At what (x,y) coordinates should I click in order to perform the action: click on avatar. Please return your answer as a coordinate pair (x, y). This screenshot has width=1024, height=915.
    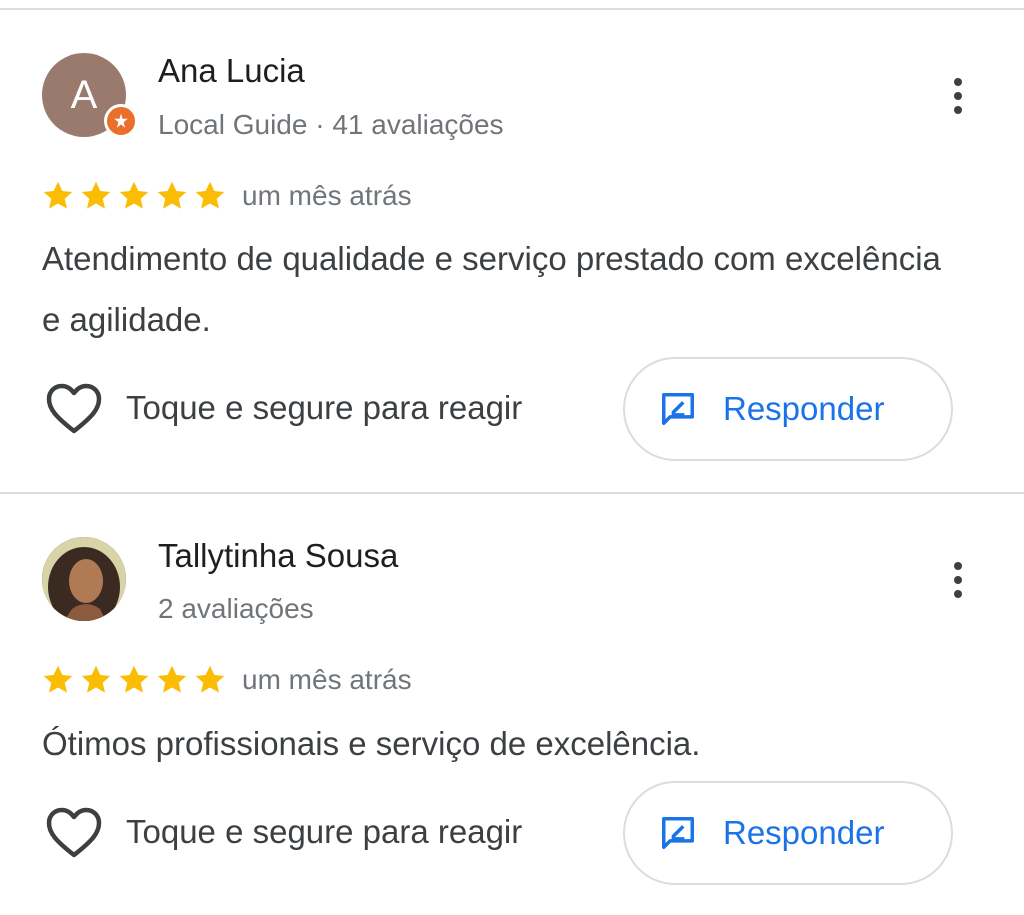
    Looking at the image, I should click on (84, 579).